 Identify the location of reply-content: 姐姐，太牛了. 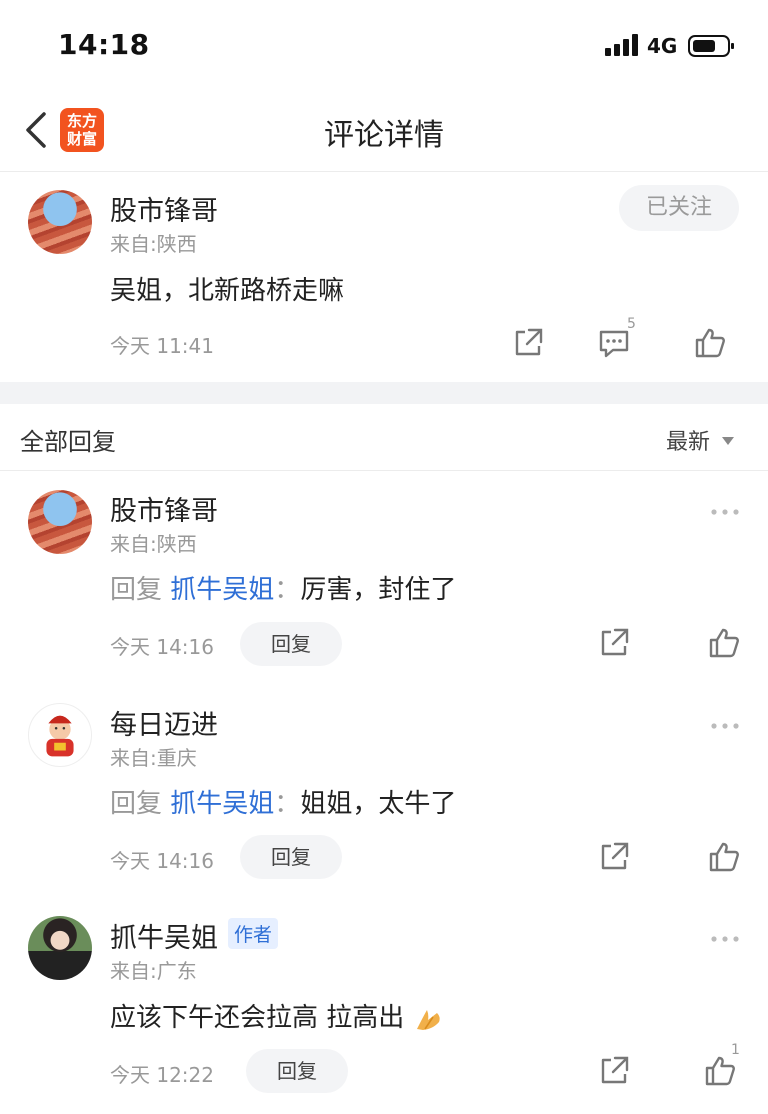
(378, 804).